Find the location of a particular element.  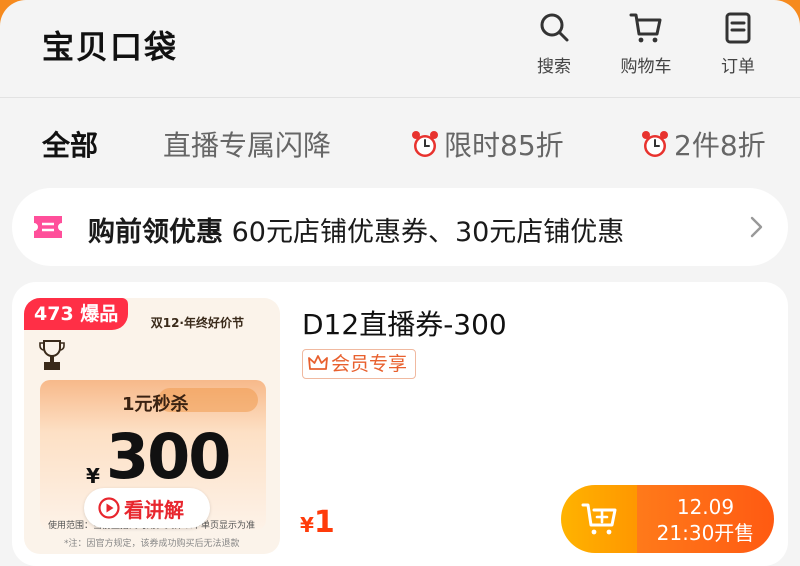

coupon-icon is located at coordinates (48, 227).